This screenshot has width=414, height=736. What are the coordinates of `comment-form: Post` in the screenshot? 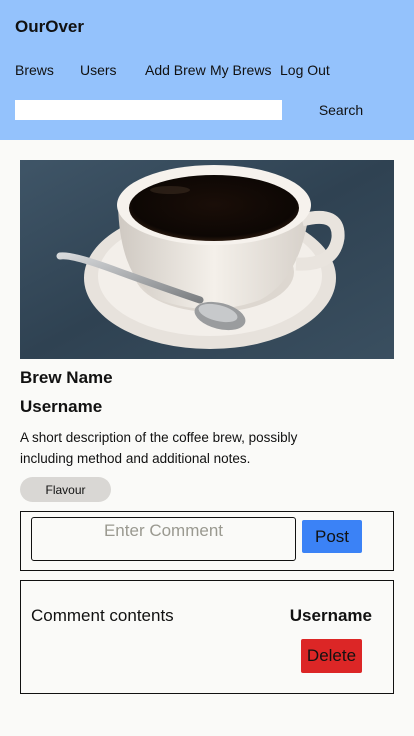 It's located at (207, 541).